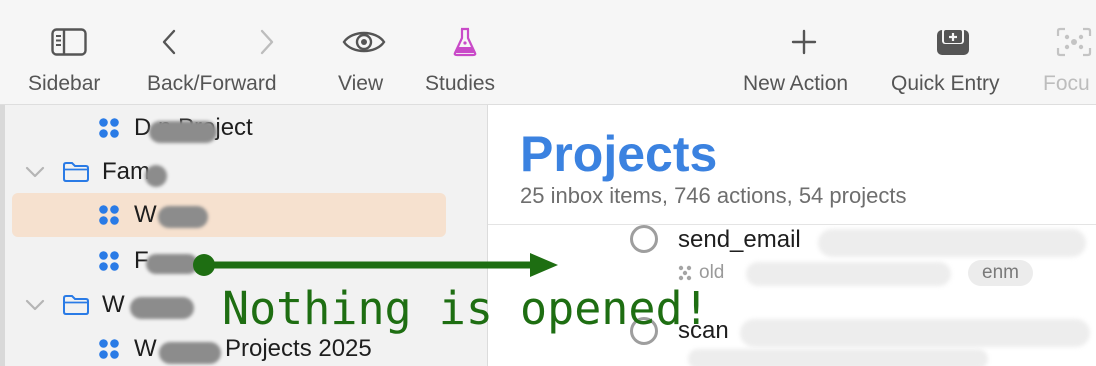 The width and height of the screenshot is (1096, 366). What do you see at coordinates (229, 261) in the screenshot?
I see `sidebar-item-project: F` at bounding box center [229, 261].